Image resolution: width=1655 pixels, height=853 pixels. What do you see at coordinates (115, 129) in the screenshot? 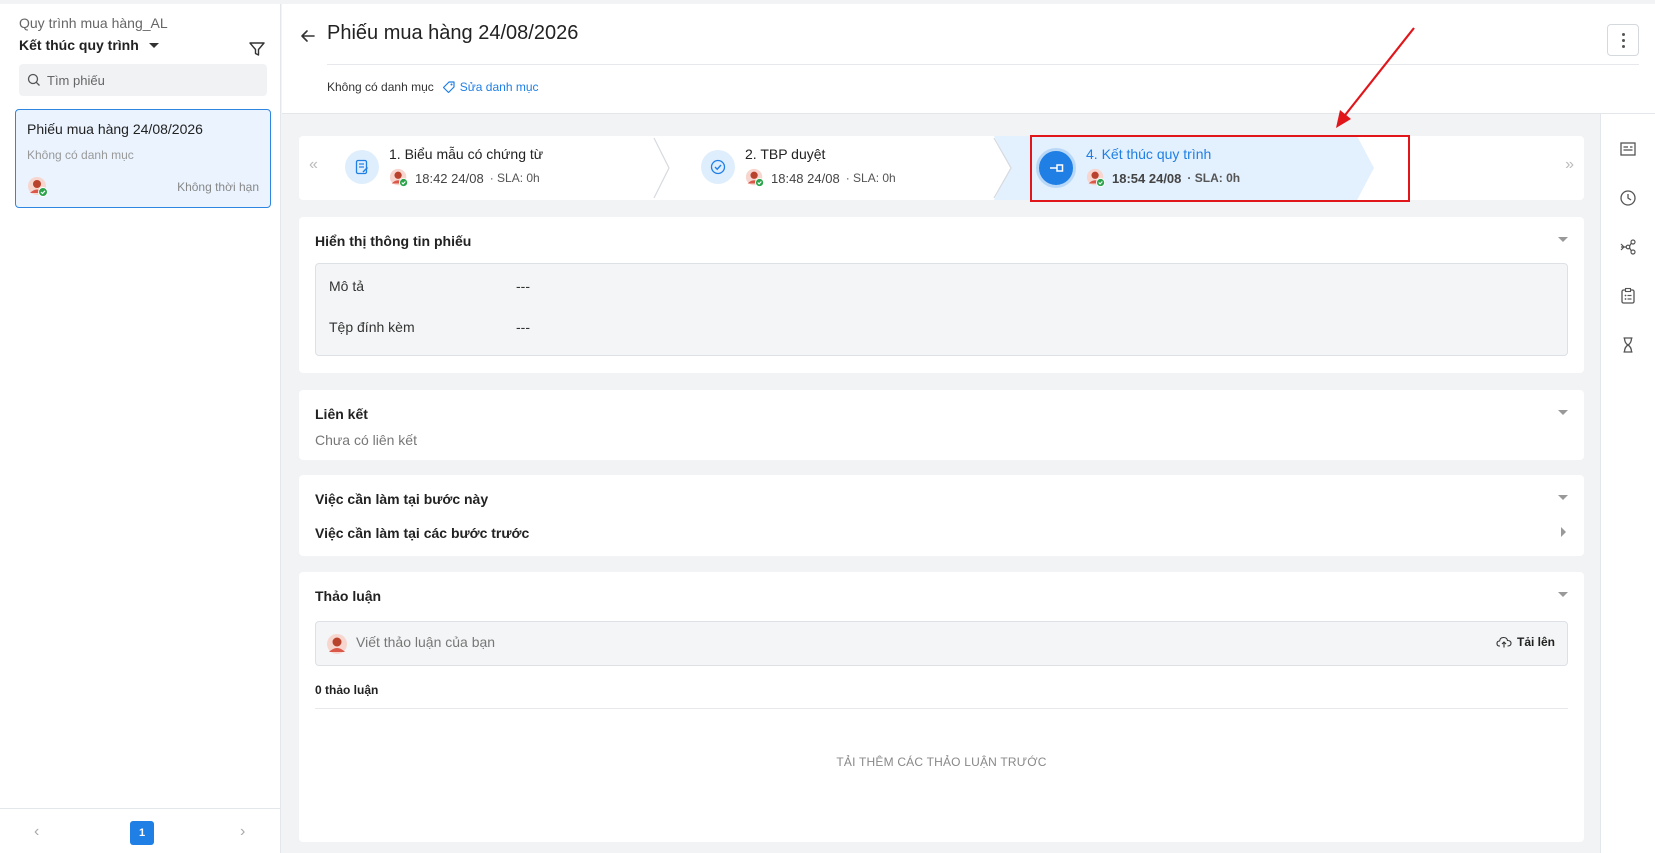
I see `ticket-title: Phiếu mua hàng 24/08/2026` at bounding box center [115, 129].